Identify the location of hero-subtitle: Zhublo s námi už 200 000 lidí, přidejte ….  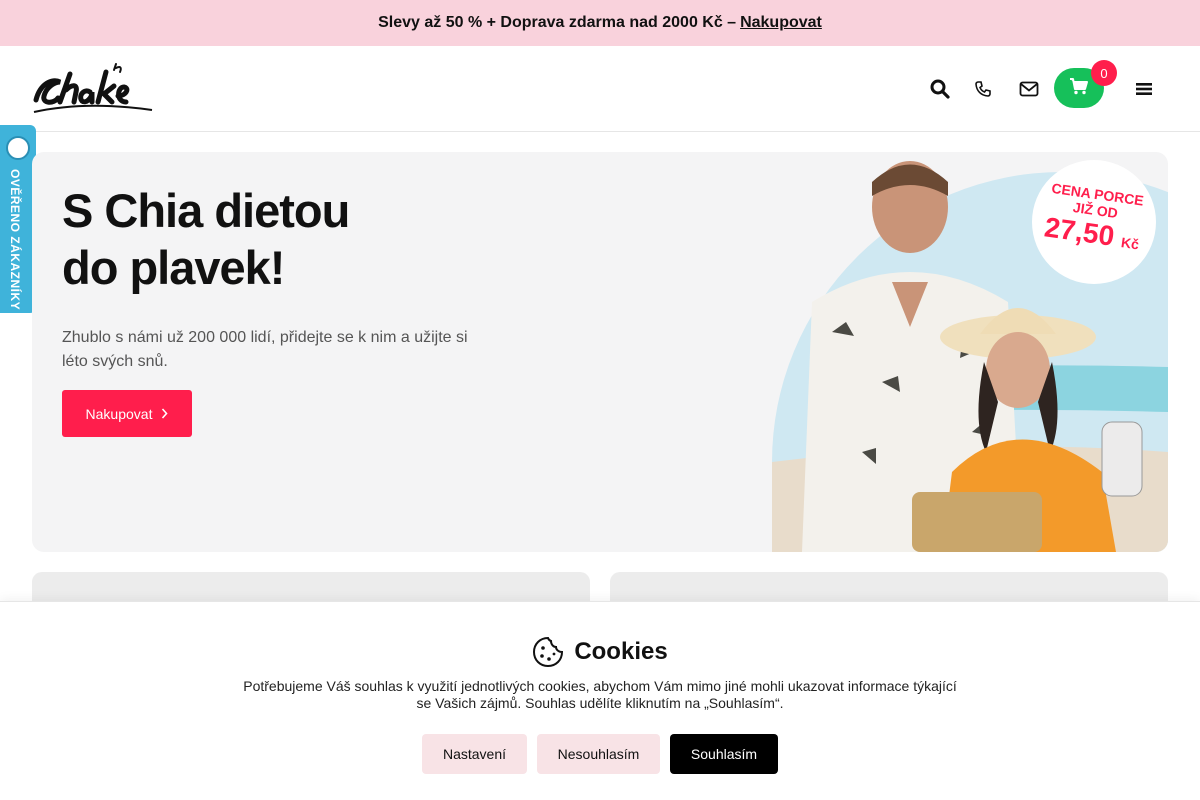
(265, 349).